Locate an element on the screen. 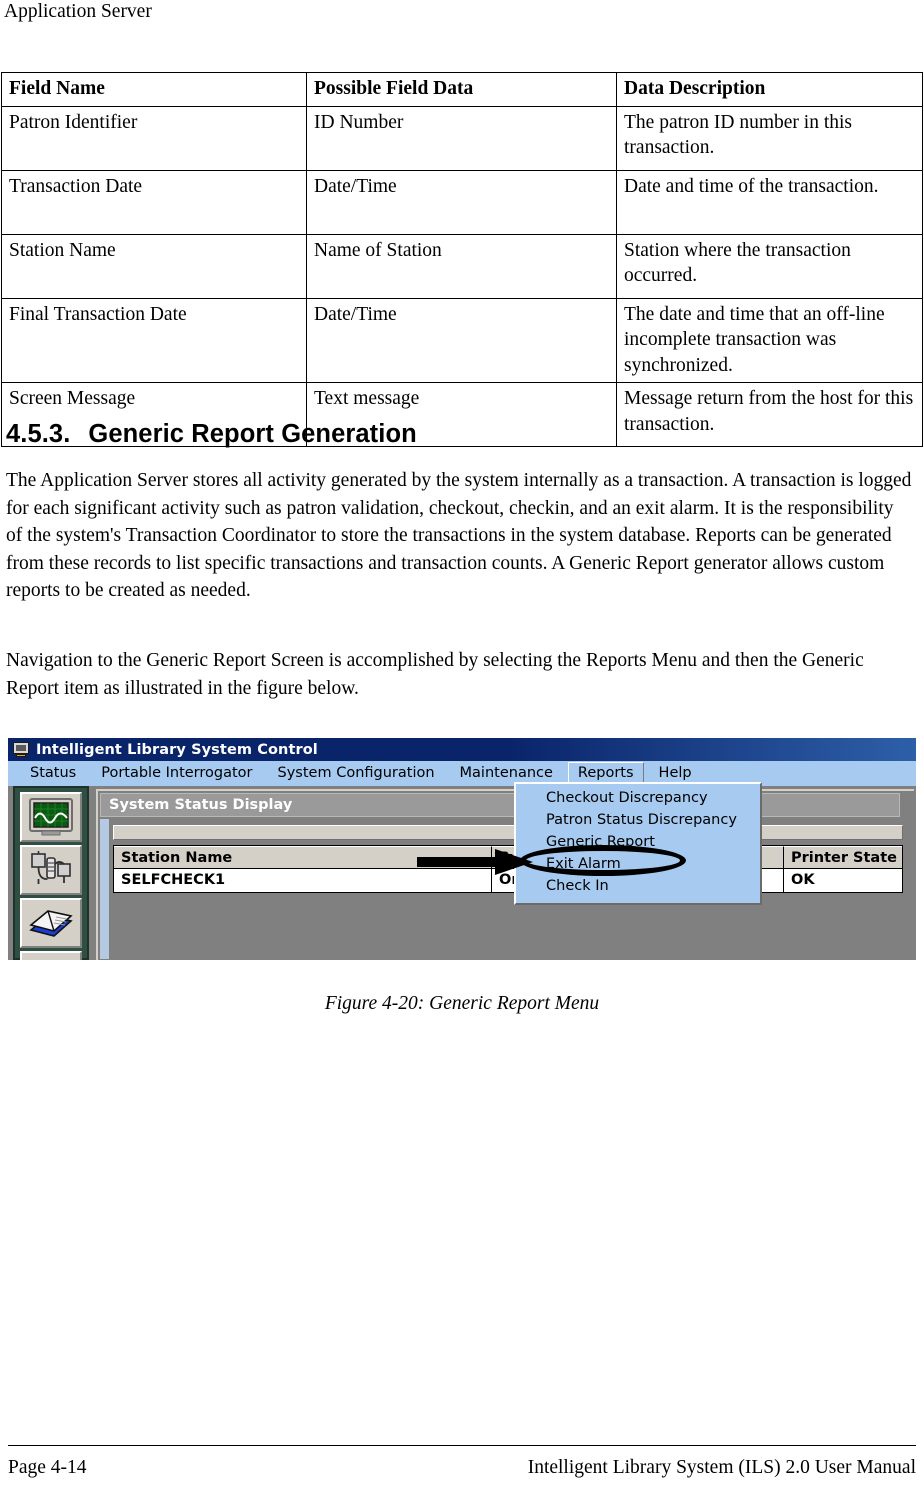  toolbar-button-partial is located at coordinates (51, 955).